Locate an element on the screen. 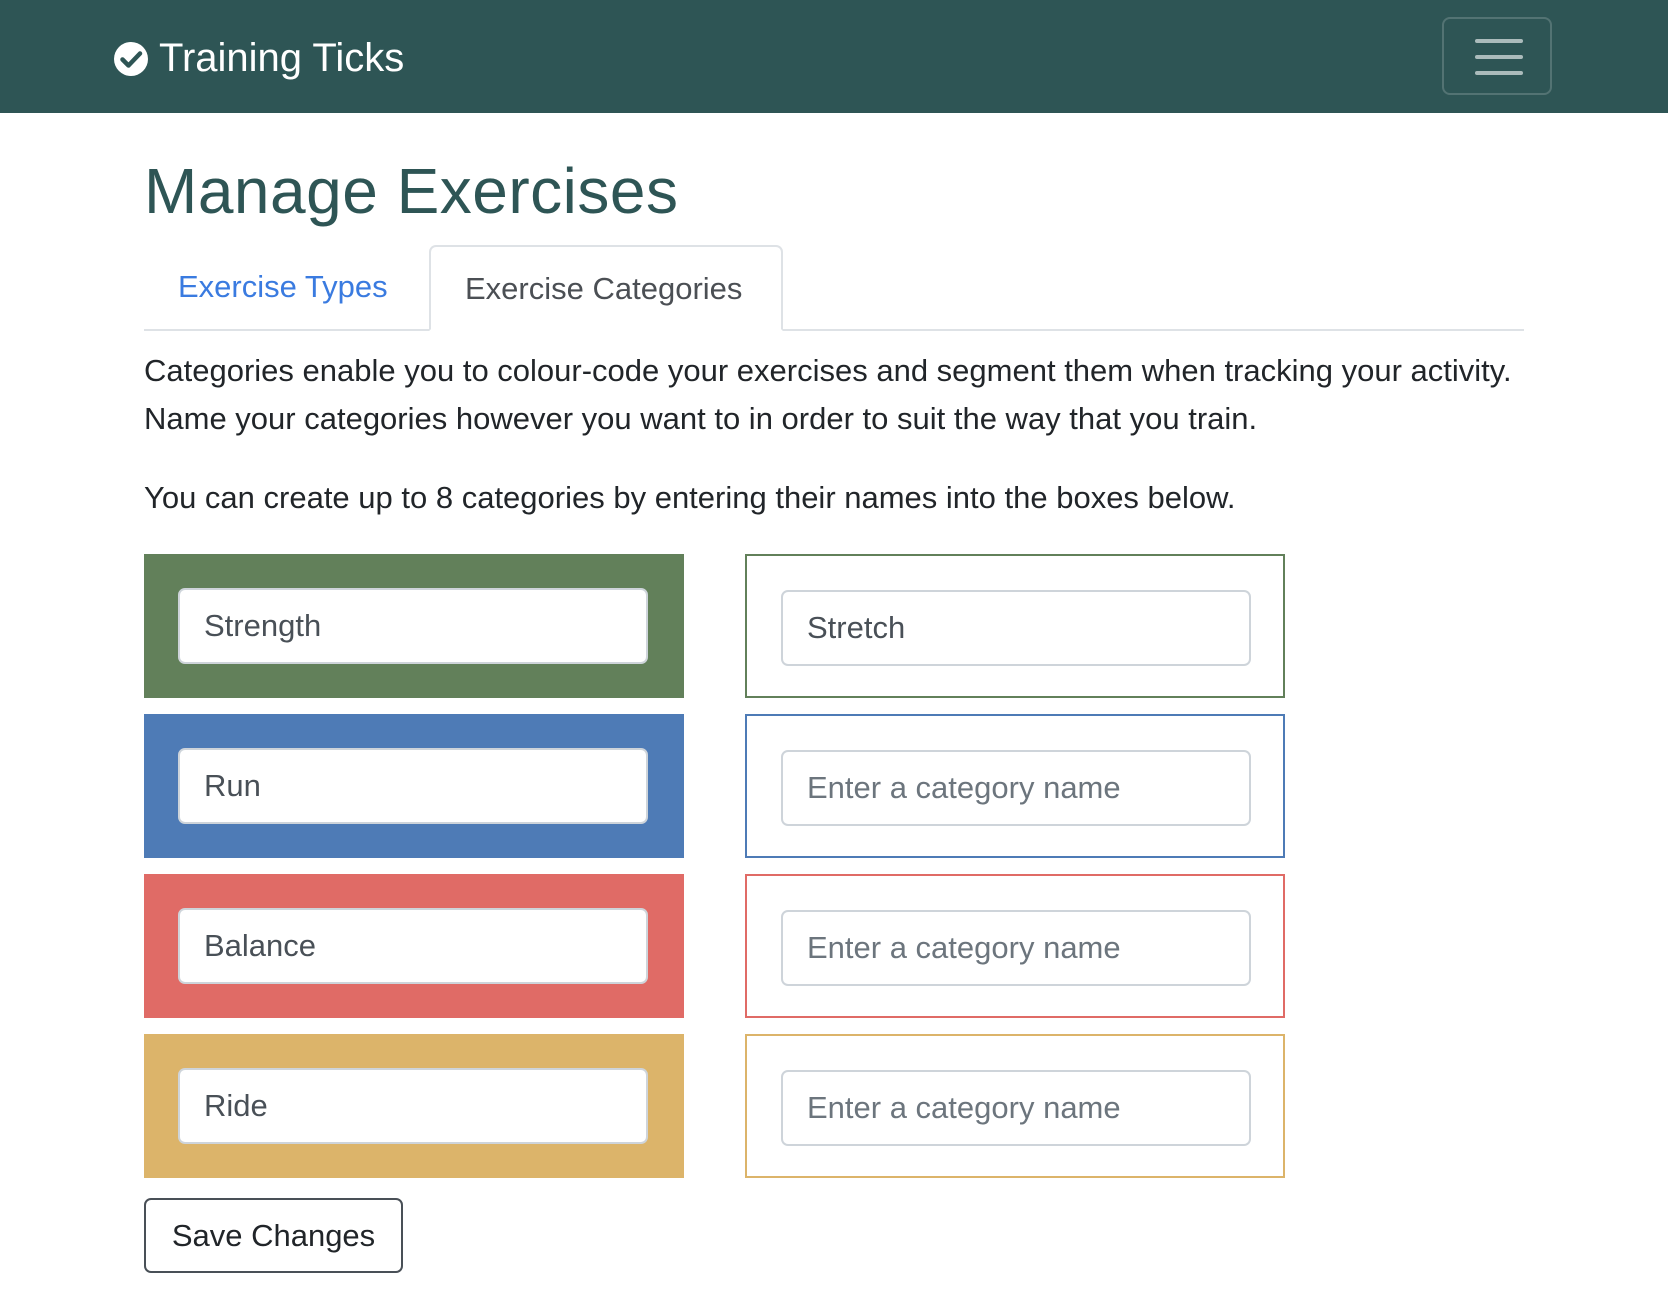 The image size is (1668, 1316). tab-exercise-categories: Exercise Categories is located at coordinates (606, 288).